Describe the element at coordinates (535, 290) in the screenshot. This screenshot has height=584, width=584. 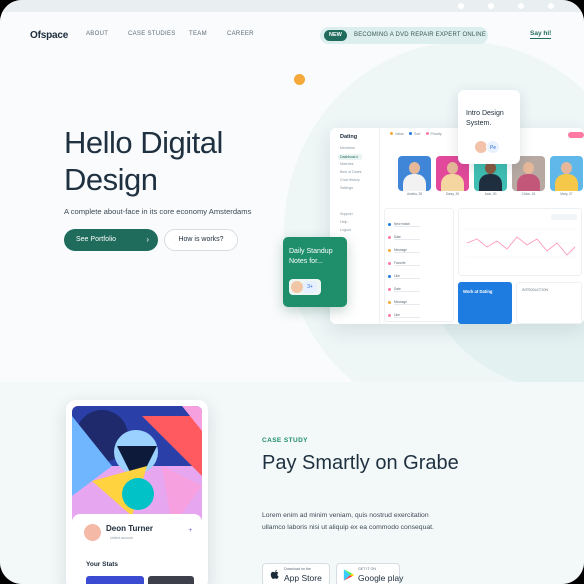
I see `introduction-label: INTRODUCTION` at that location.